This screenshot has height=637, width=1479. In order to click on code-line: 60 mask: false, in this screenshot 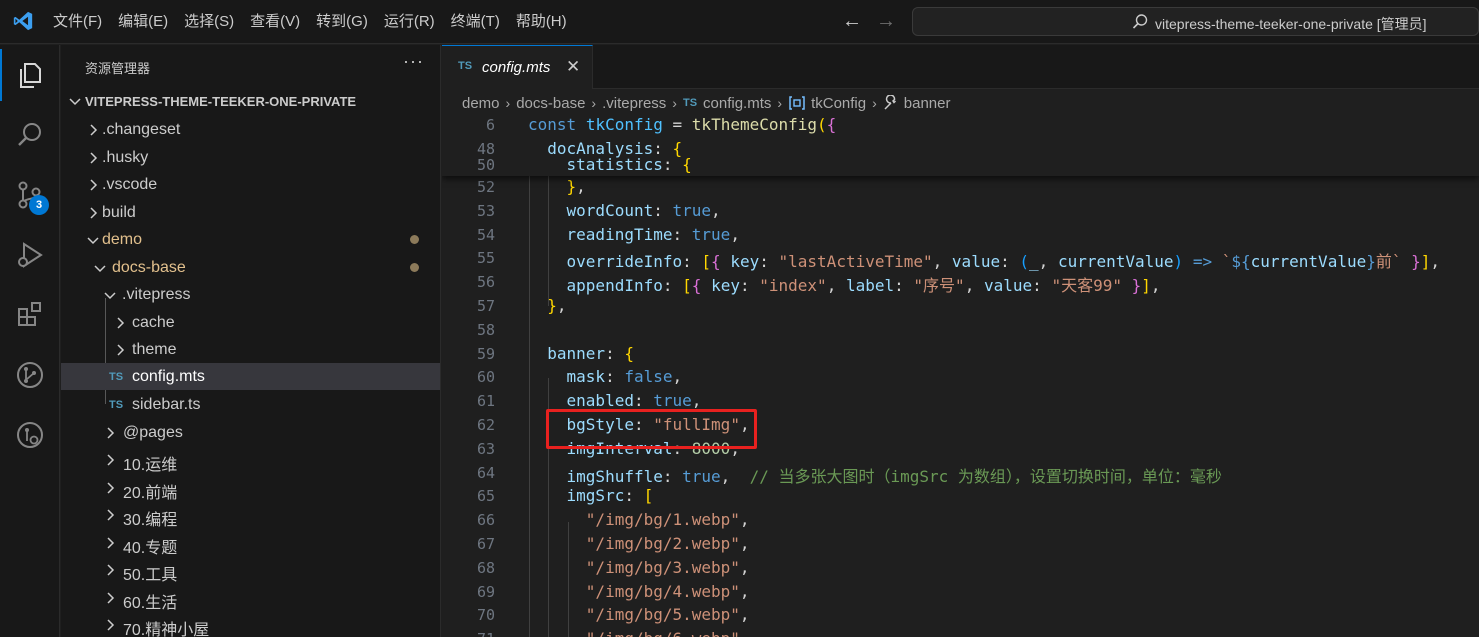, I will do `click(960, 378)`.